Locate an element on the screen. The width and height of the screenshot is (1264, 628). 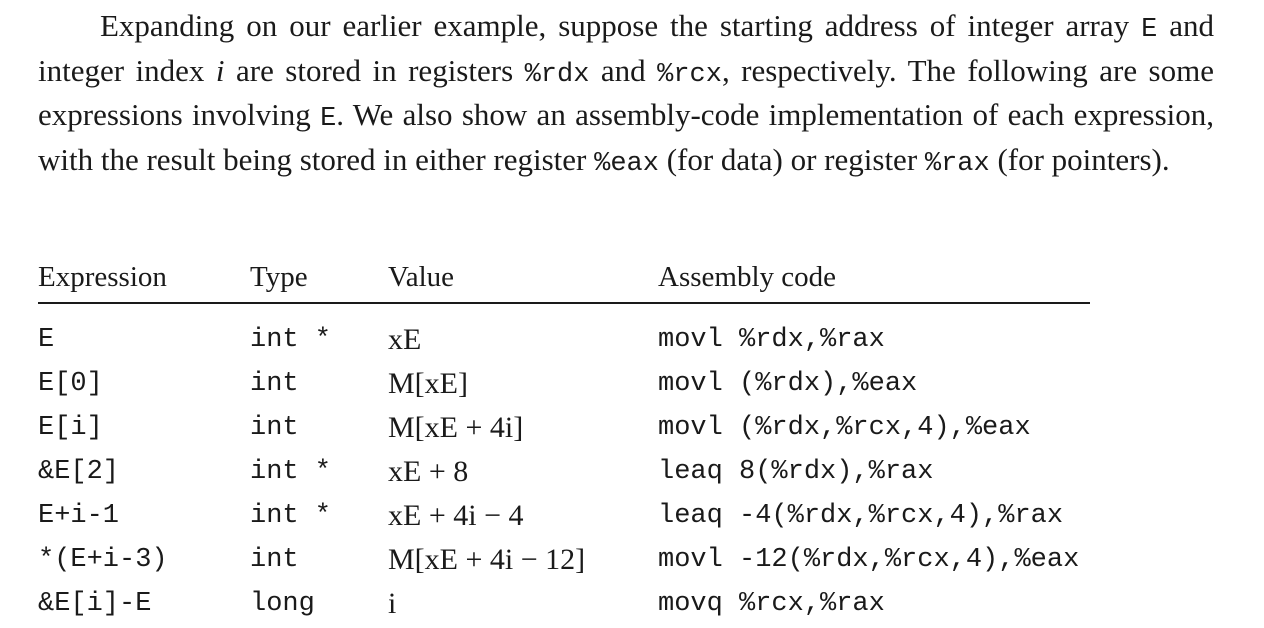
para-text-8: (for pointers). is located at coordinates (1079, 159).